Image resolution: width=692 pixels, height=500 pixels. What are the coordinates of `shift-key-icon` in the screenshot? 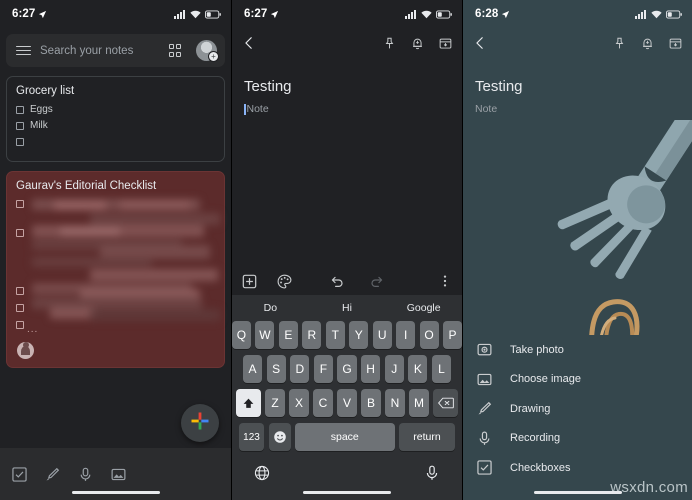 It's located at (248, 403).